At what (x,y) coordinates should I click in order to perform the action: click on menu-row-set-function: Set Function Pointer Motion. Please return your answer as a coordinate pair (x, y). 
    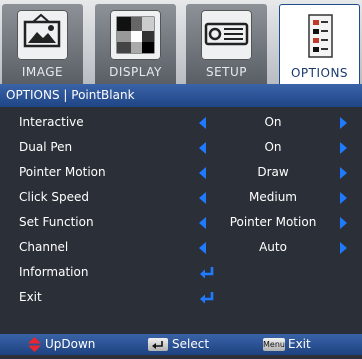
    Looking at the image, I should click on (181, 222).